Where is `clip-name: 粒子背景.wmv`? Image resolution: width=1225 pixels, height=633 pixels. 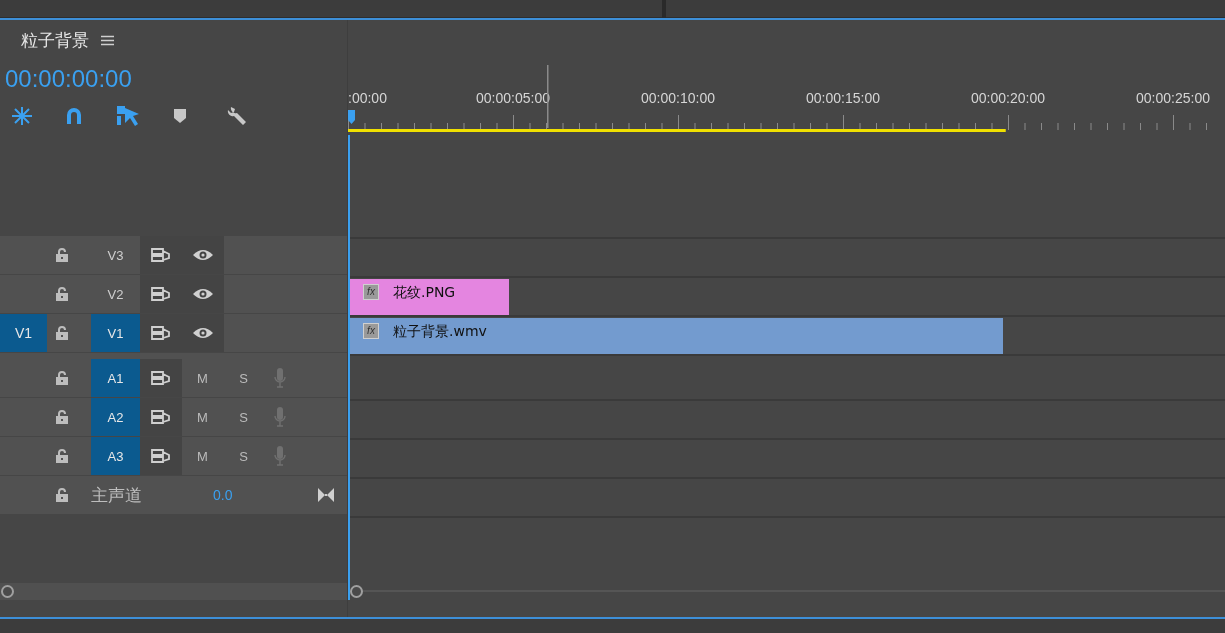
clip-name: 粒子背景.wmv is located at coordinates (440, 331).